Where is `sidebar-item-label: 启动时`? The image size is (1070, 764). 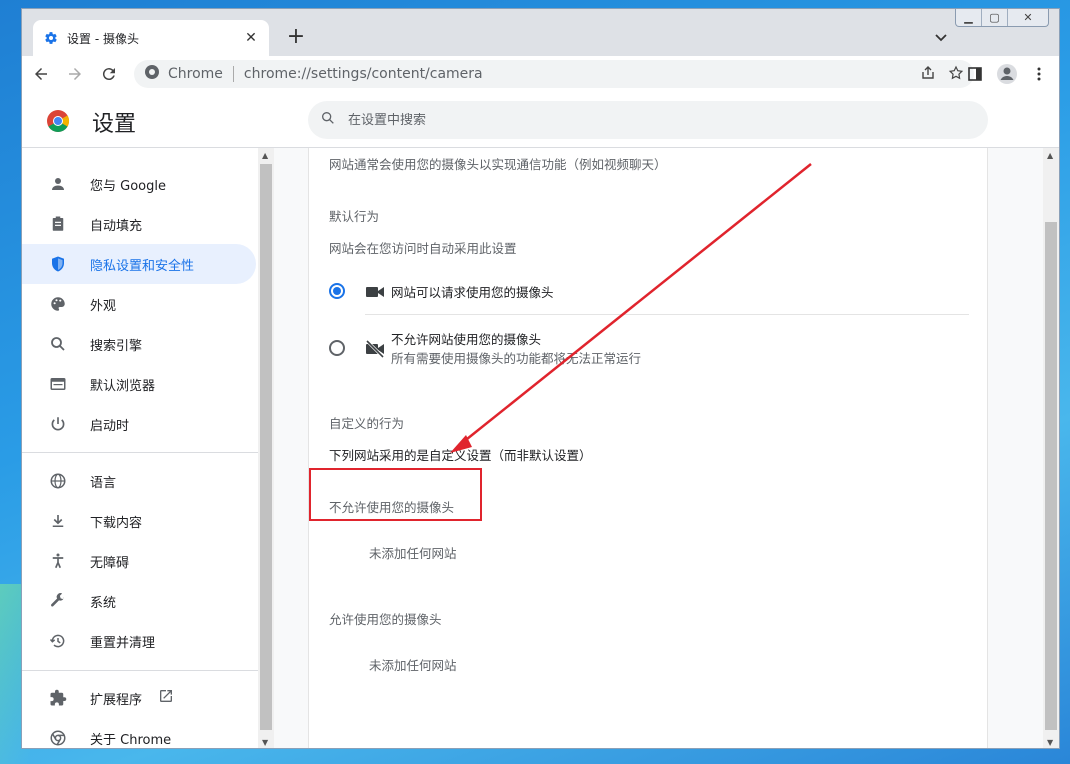
sidebar-item-label: 启动时 is located at coordinates (110, 426).